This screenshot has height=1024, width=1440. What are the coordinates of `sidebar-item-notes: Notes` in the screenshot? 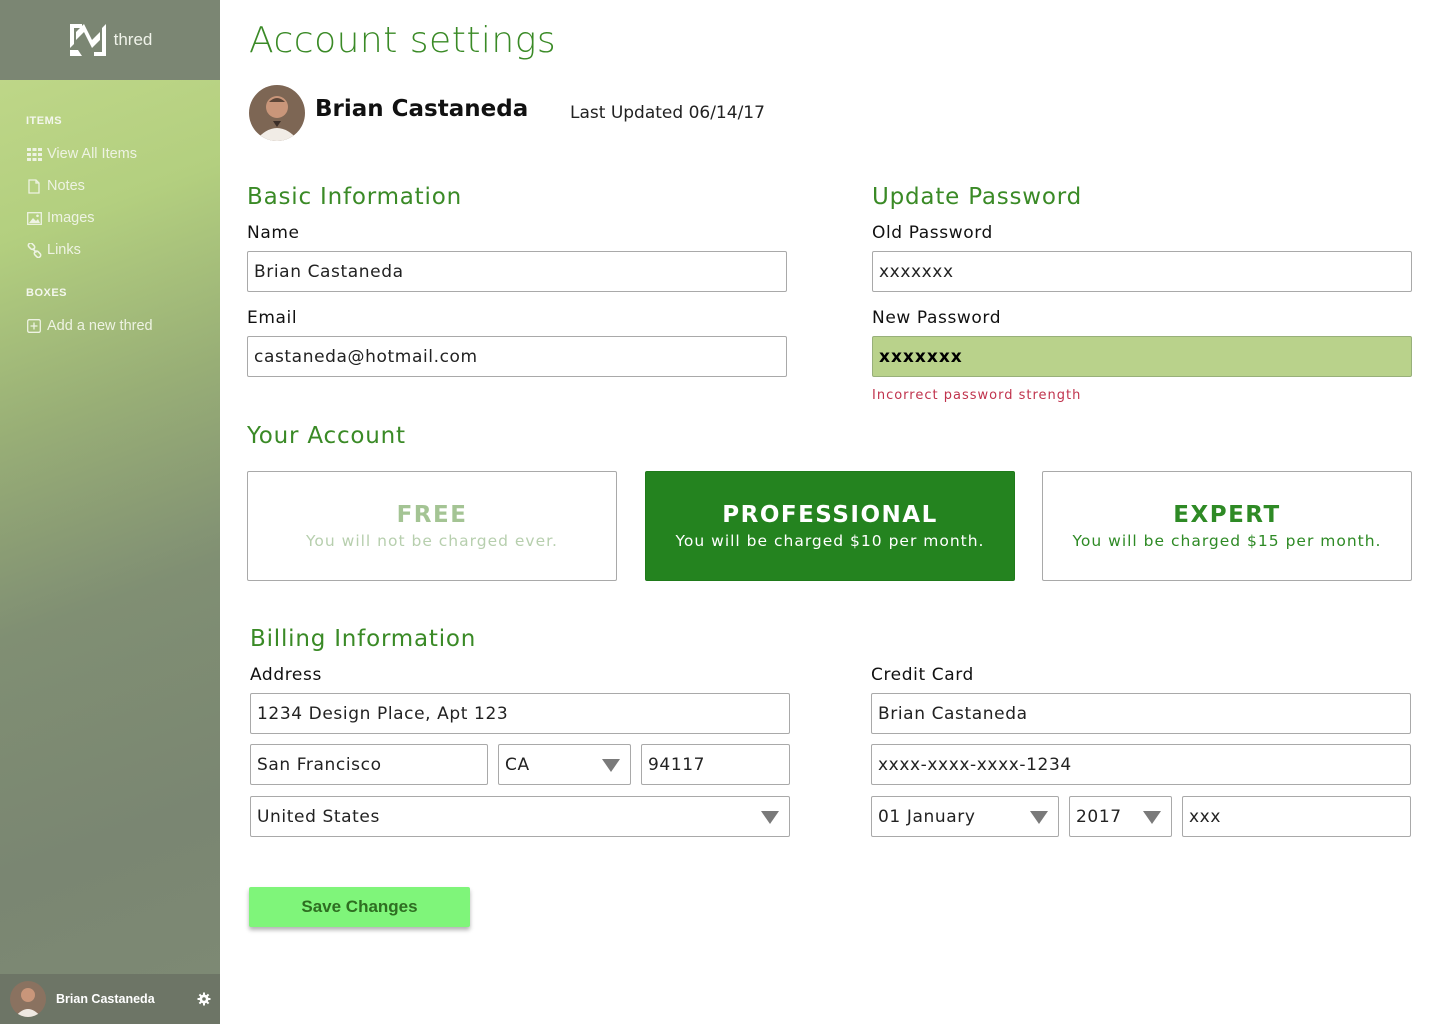 It's located at (55, 186).